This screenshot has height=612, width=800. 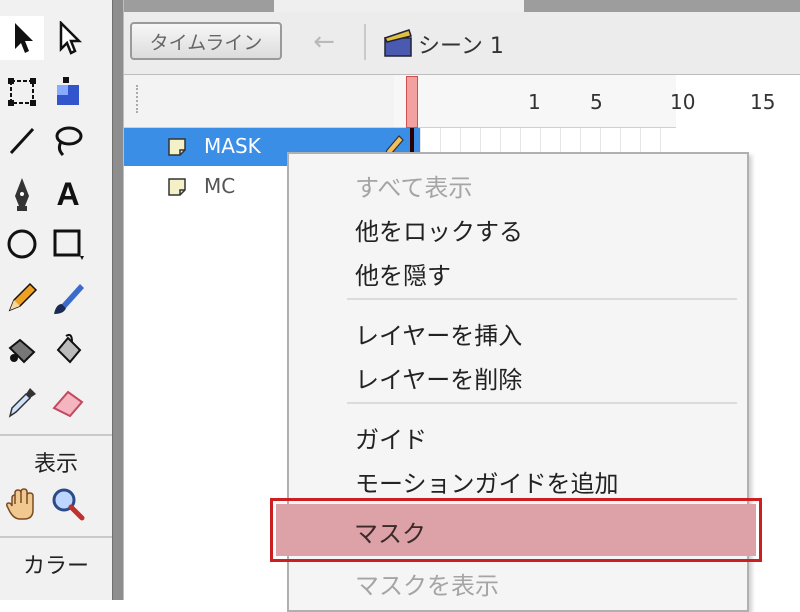 What do you see at coordinates (206, 41) in the screenshot?
I see `timeline-button: タイムライン` at bounding box center [206, 41].